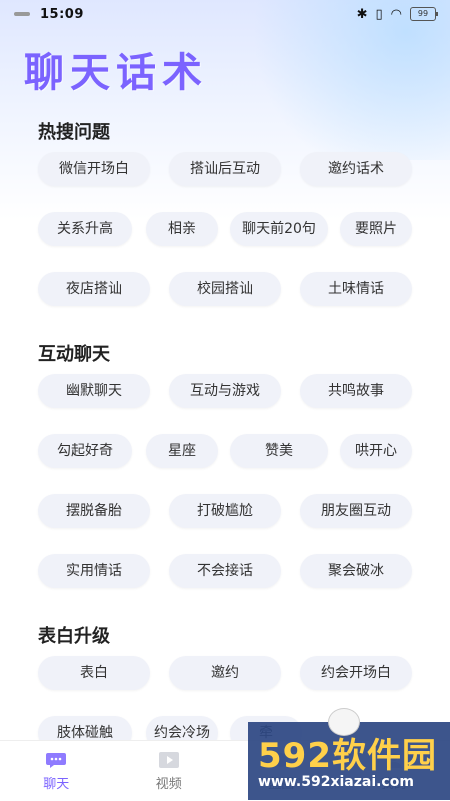 The width and height of the screenshot is (450, 801). I want to click on tag: 摆脱备胎, so click(94, 511).